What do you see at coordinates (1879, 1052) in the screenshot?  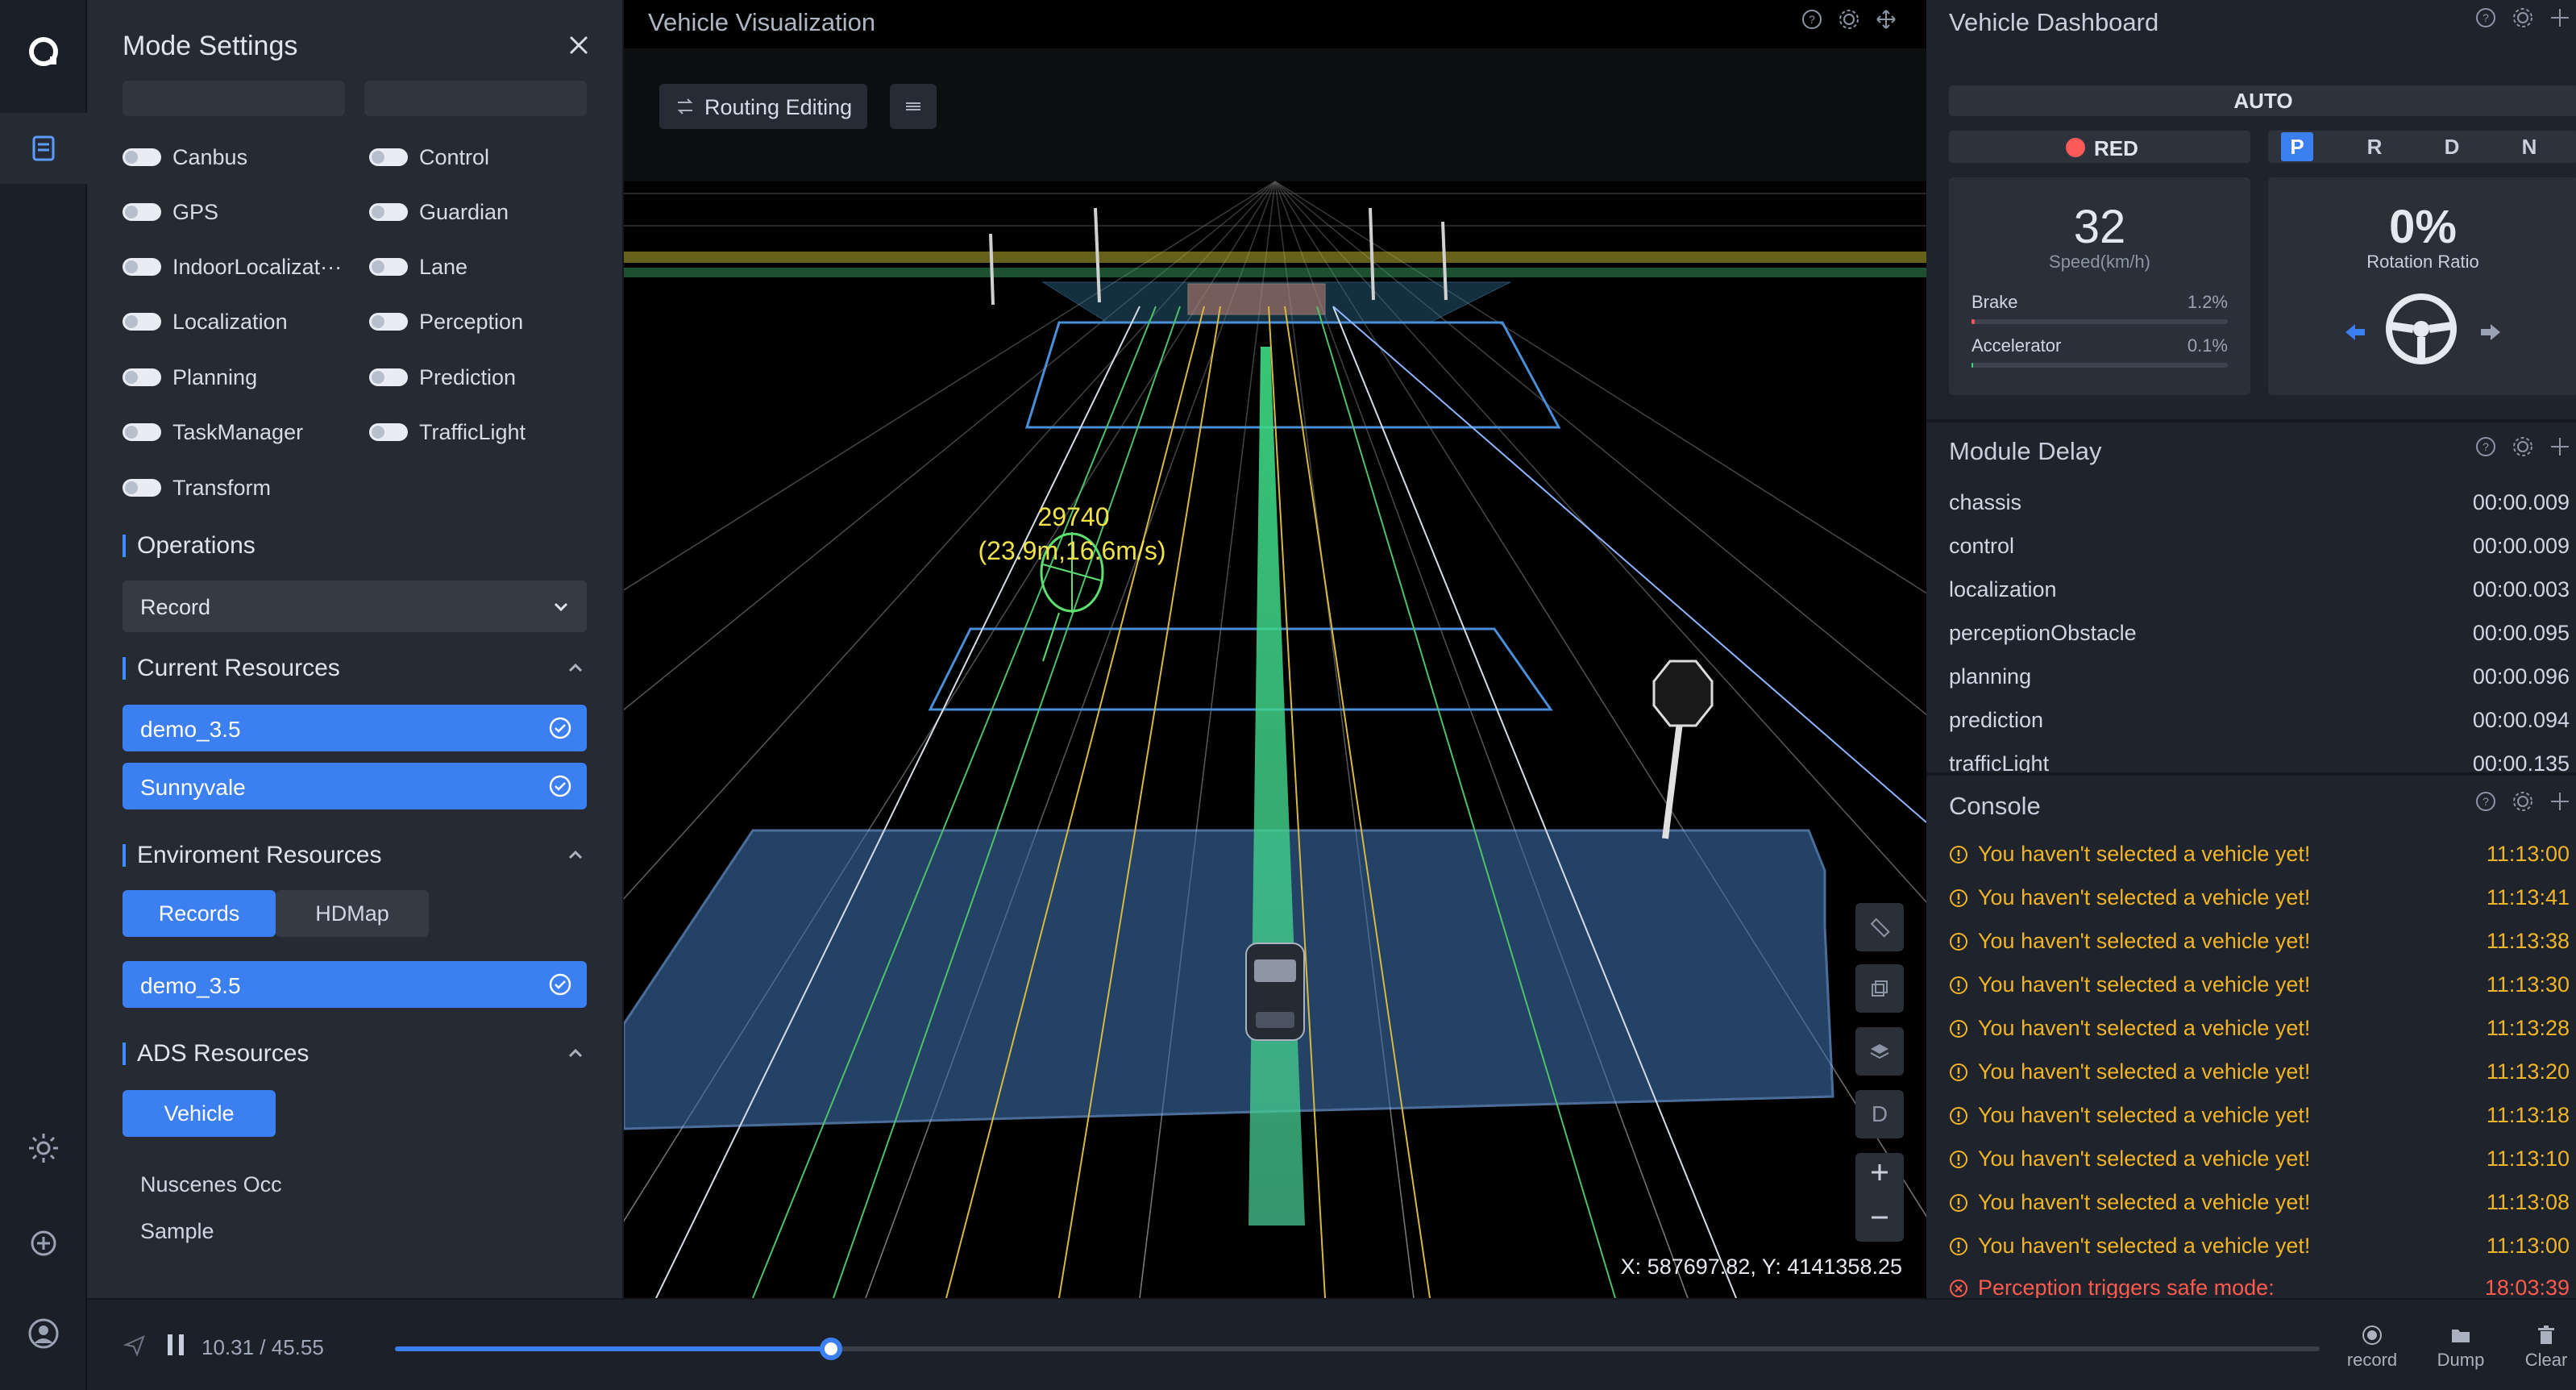 I see `layers-tool-button` at bounding box center [1879, 1052].